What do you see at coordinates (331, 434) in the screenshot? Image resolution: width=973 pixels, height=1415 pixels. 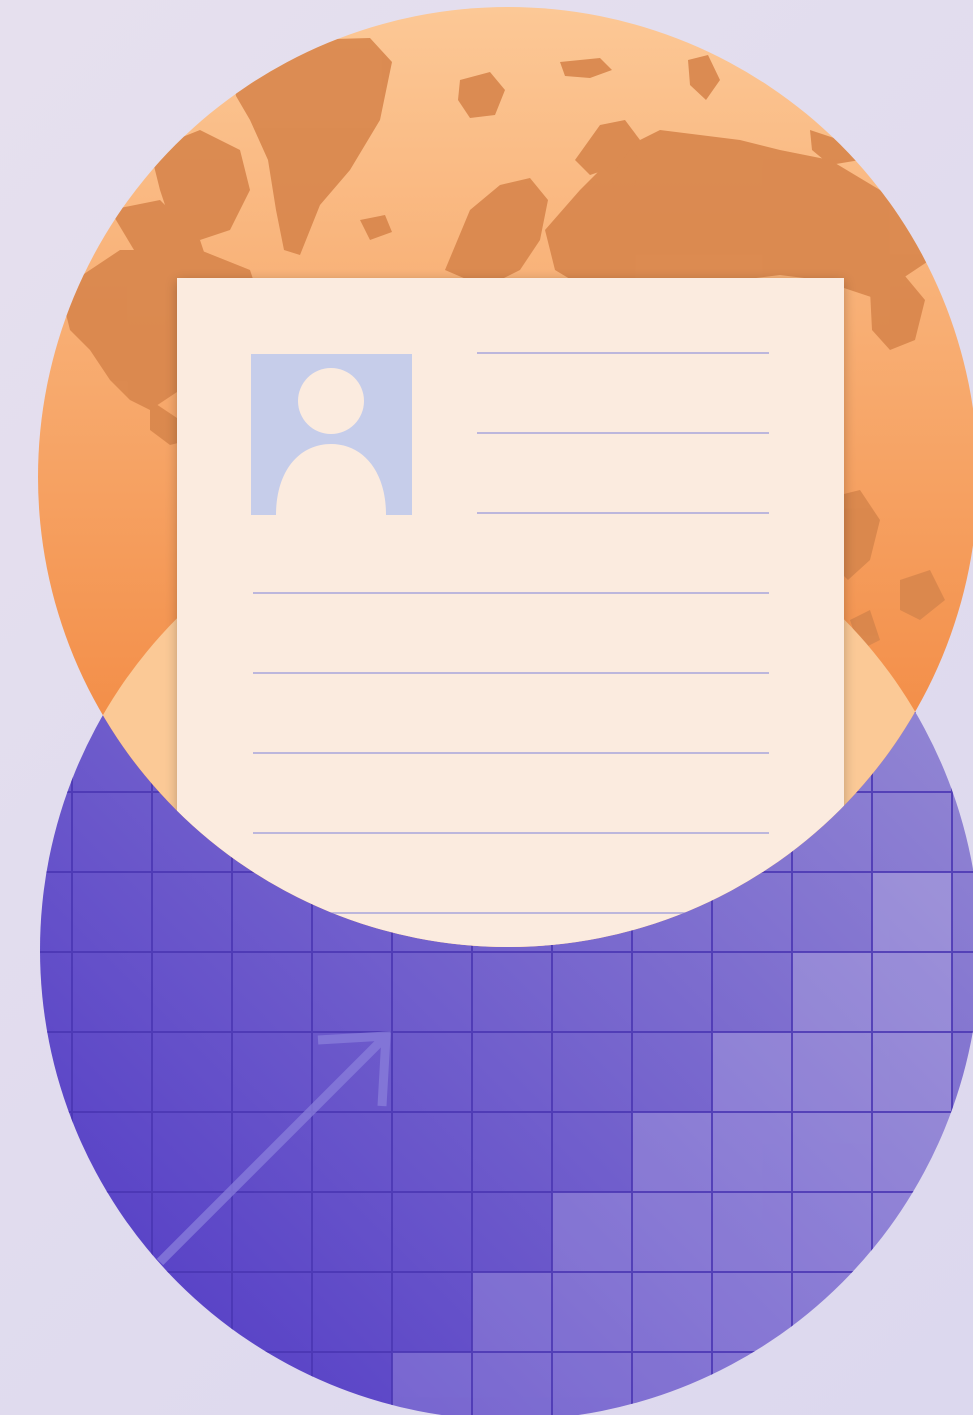 I see `person-avatar-icon` at bounding box center [331, 434].